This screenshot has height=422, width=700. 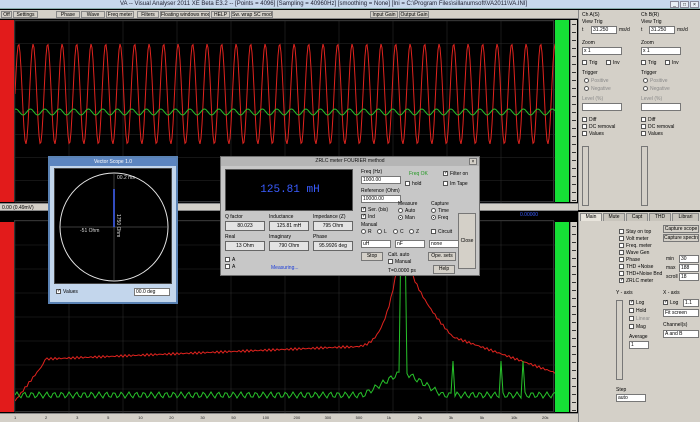 What do you see at coordinates (390, 261) in the screenshot?
I see `zrlc-manual-checkbox` at bounding box center [390, 261].